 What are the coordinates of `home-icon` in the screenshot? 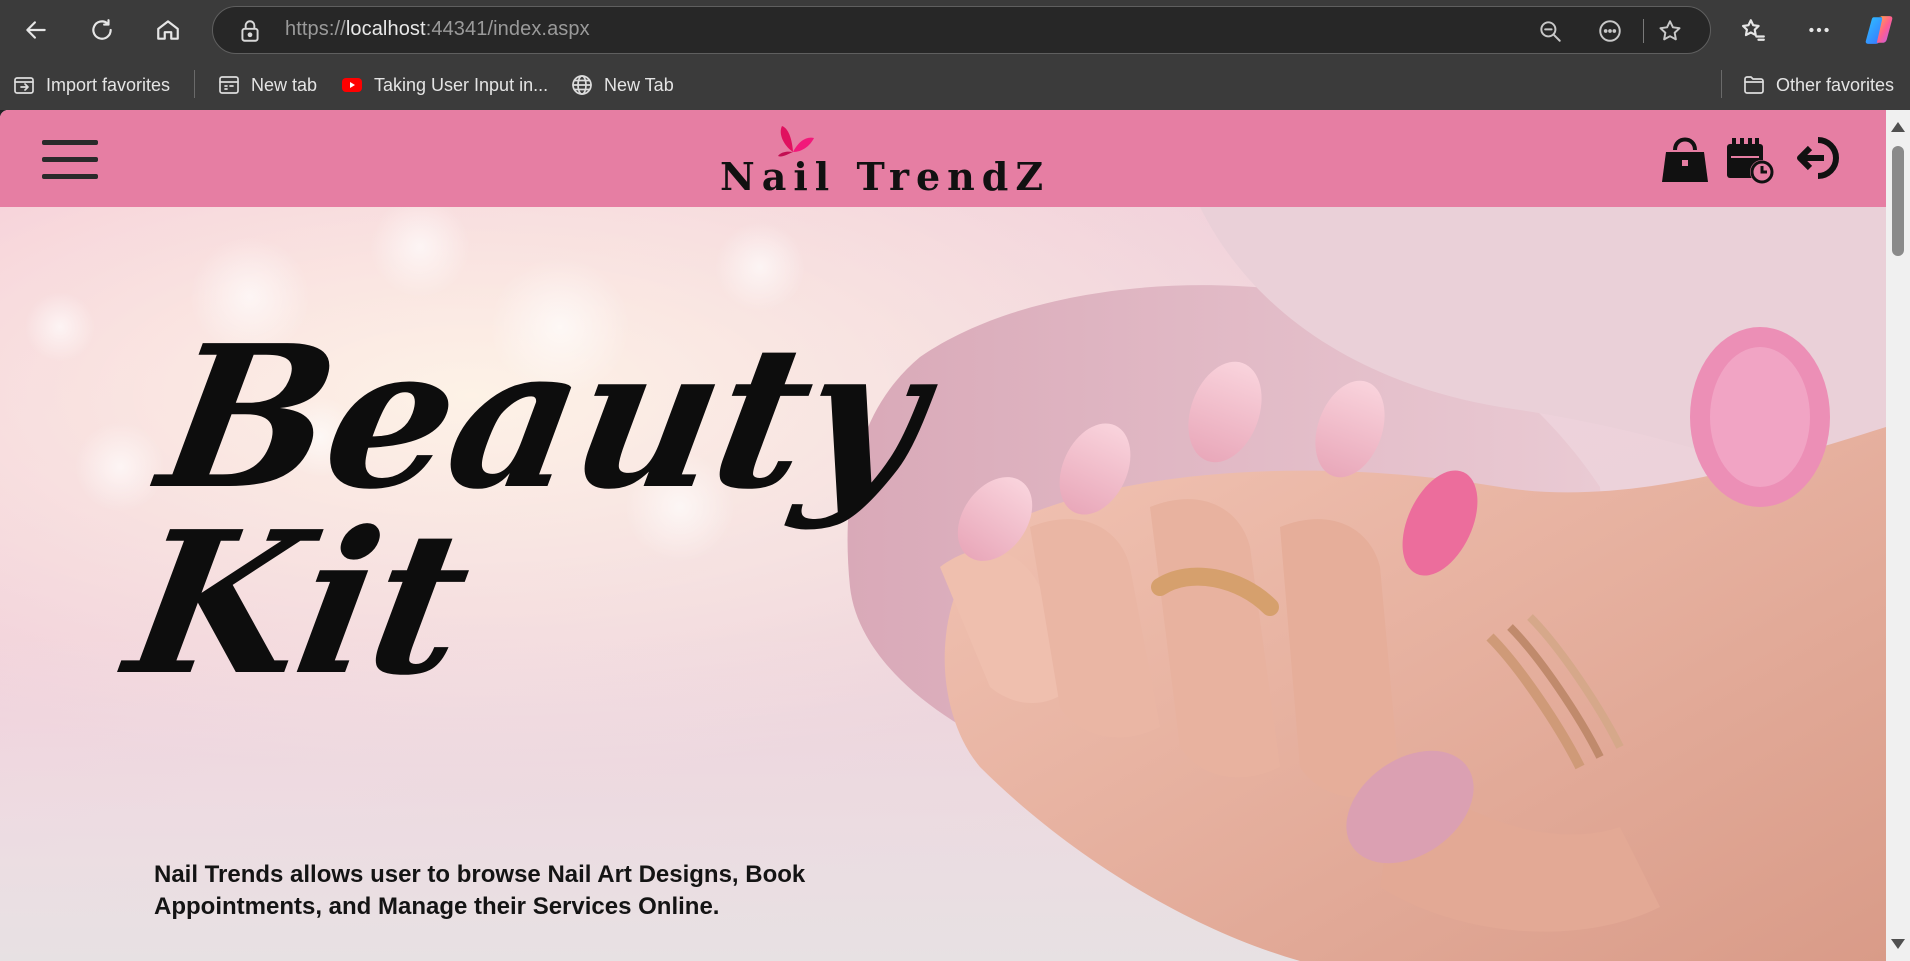 It's located at (168, 30).